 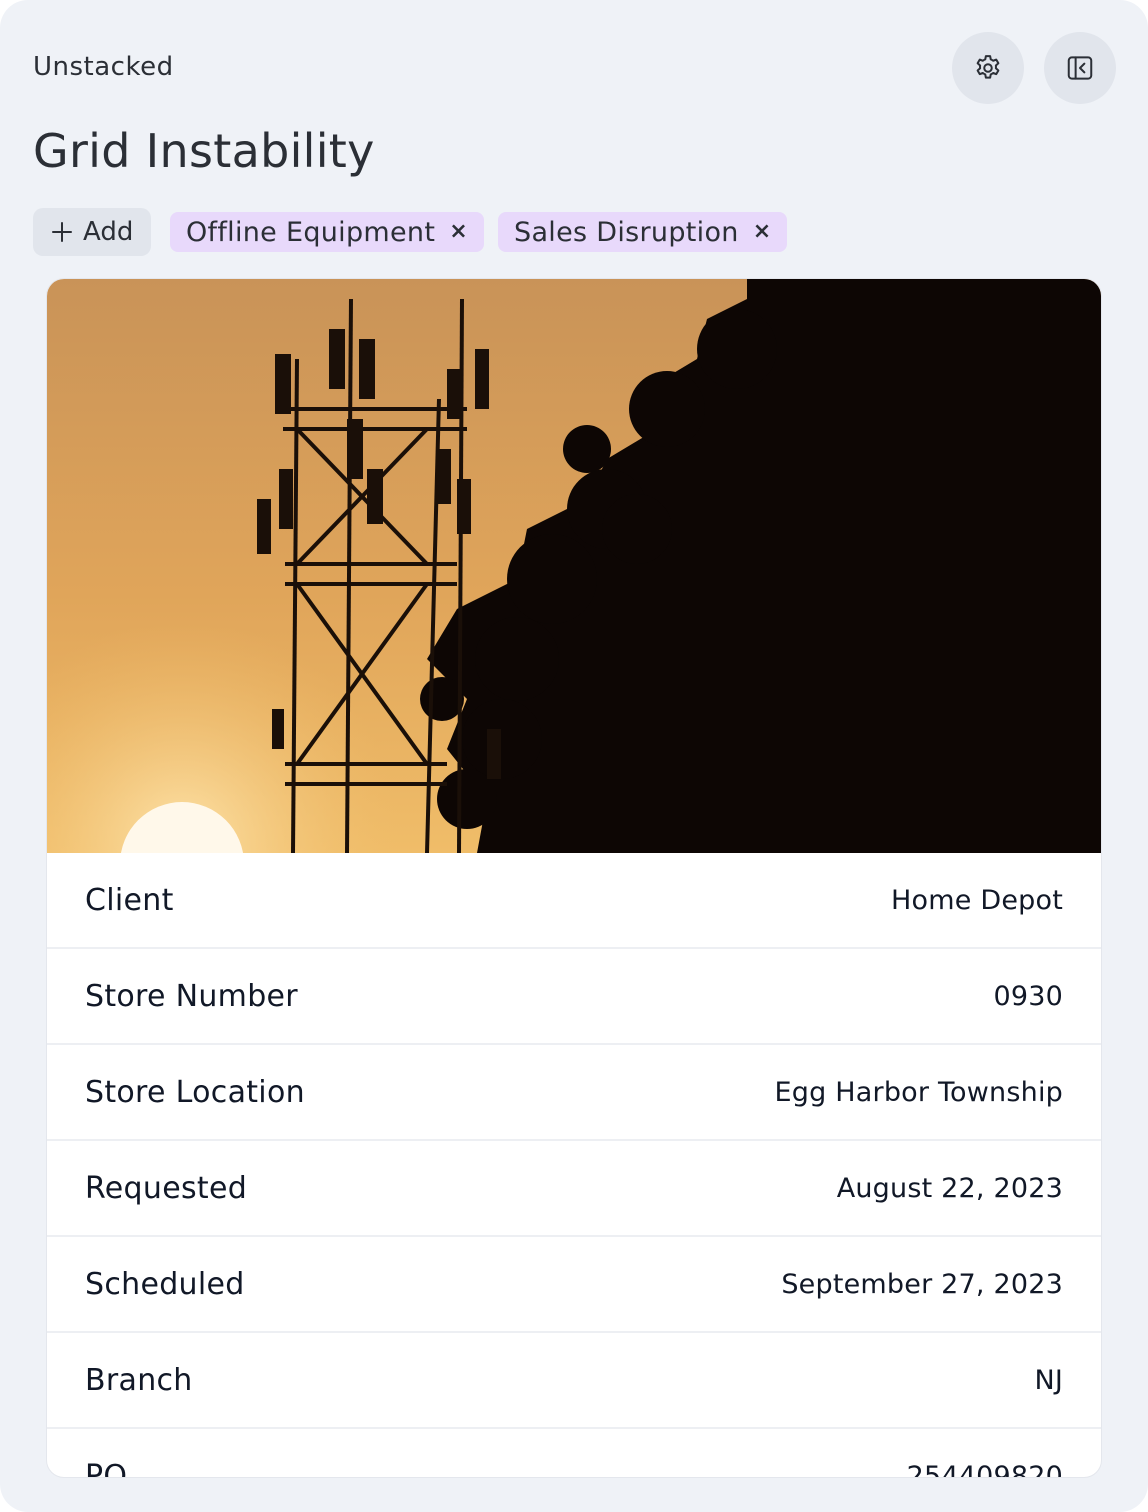 I want to click on sidebar-collapse-icon, so click(x=1080, y=68).